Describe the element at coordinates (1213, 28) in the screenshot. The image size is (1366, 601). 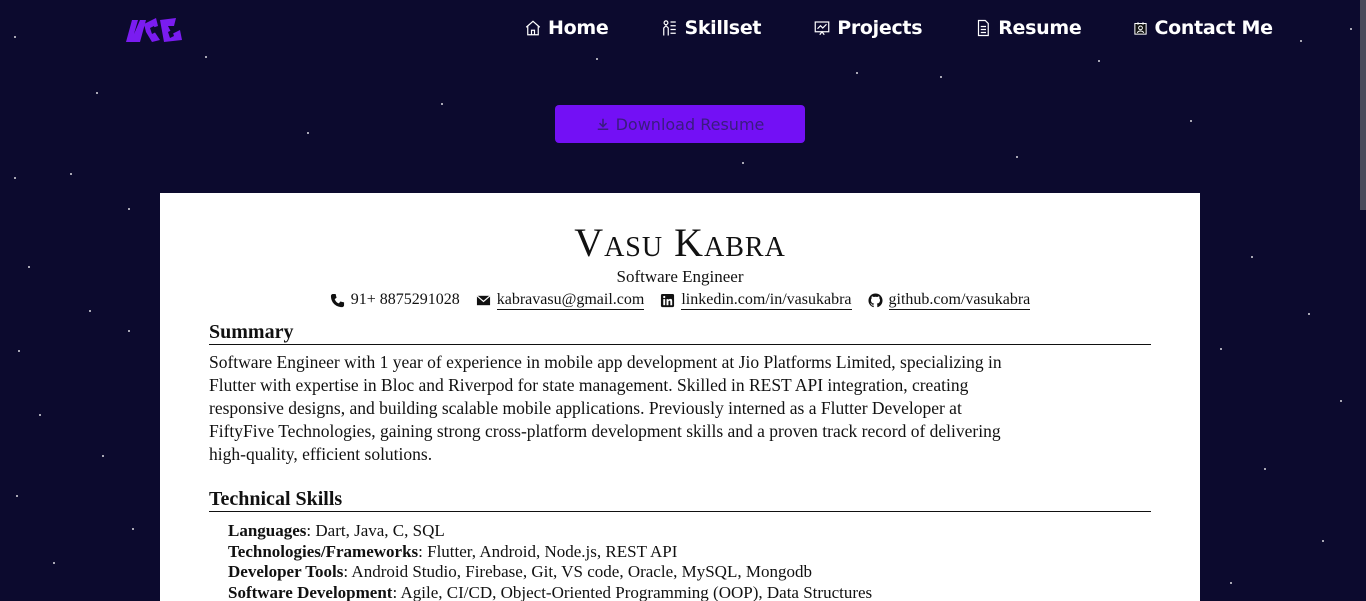
I see `nav-contact-label: Contact Me` at that location.